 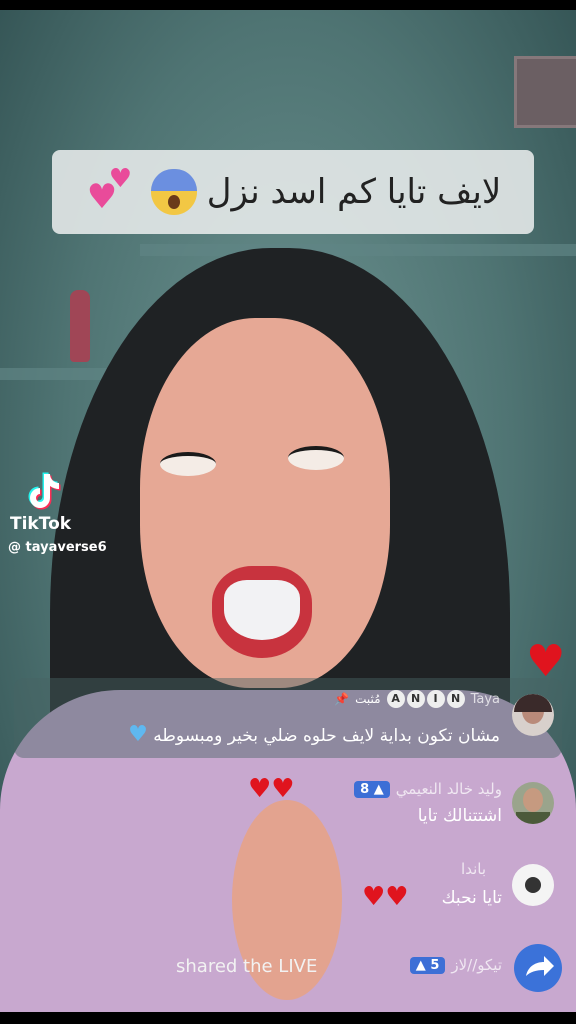 What do you see at coordinates (316, 458) in the screenshot?
I see `person-eye-right` at bounding box center [316, 458].